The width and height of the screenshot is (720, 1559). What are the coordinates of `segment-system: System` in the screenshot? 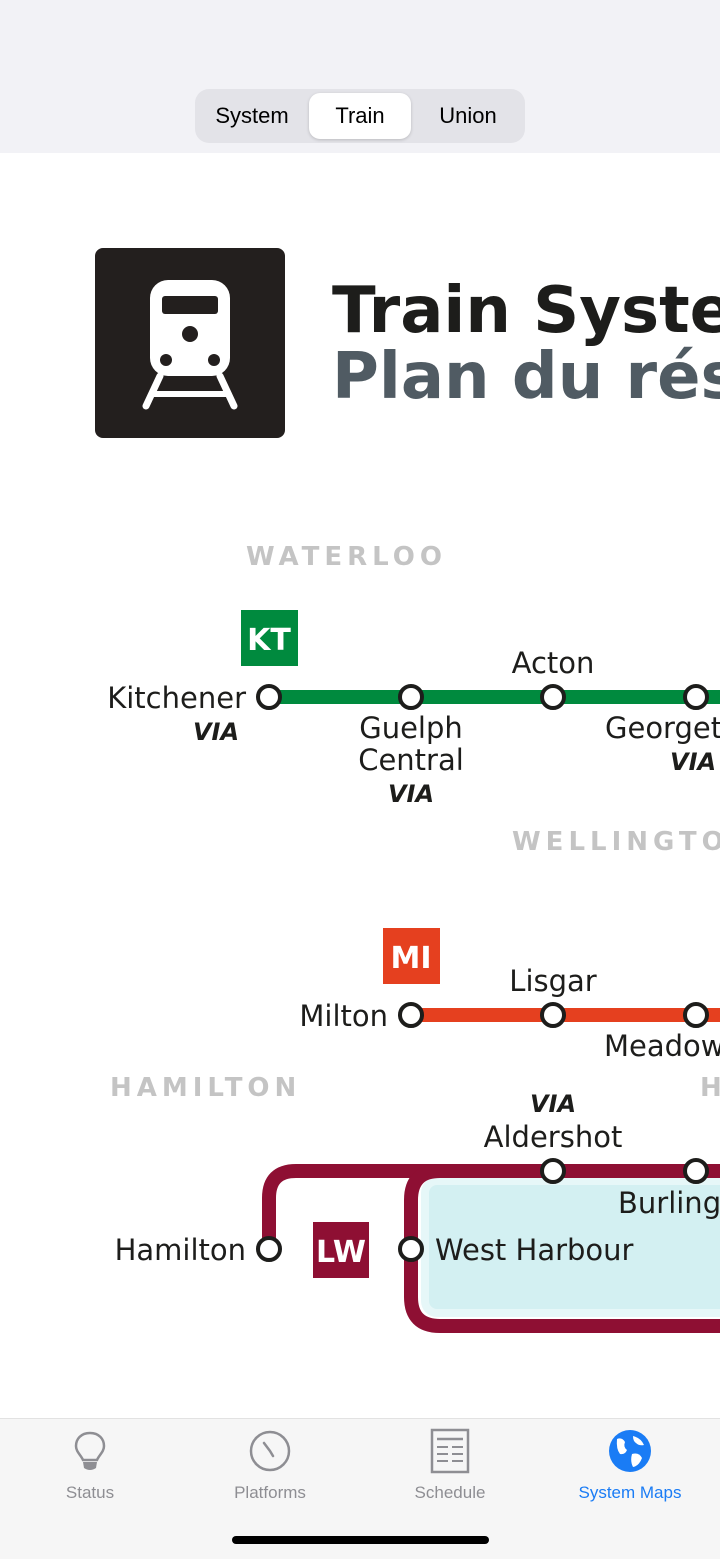 It's located at (252, 116).